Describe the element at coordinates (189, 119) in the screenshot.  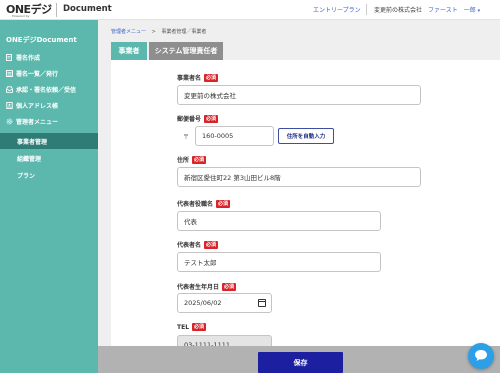
I see `field-label: 郵便番号` at that location.